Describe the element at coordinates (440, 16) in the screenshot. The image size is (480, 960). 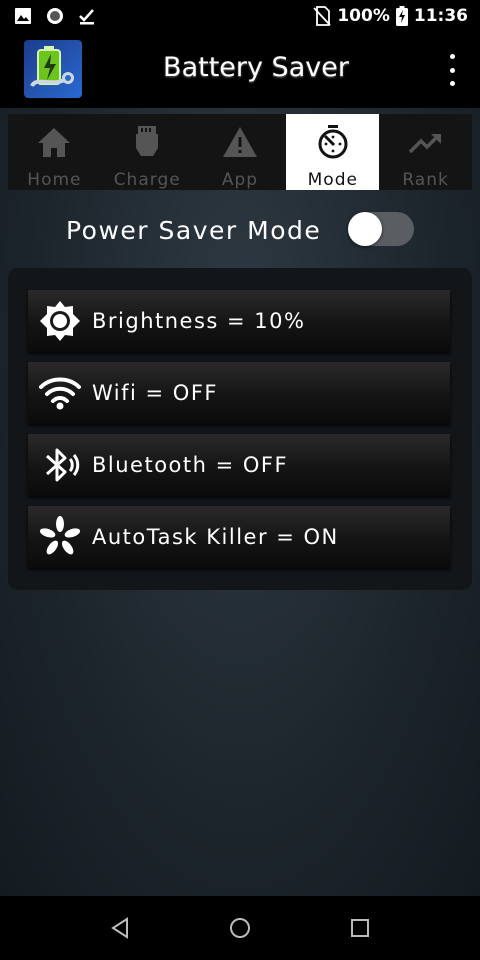
I see `clock: 11:36` at that location.